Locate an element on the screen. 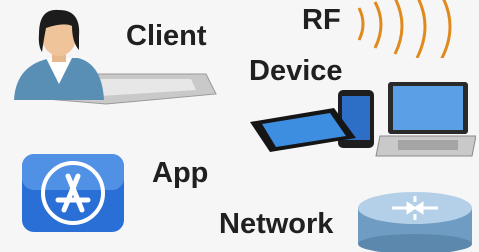  client-label: Client is located at coordinates (166, 36).